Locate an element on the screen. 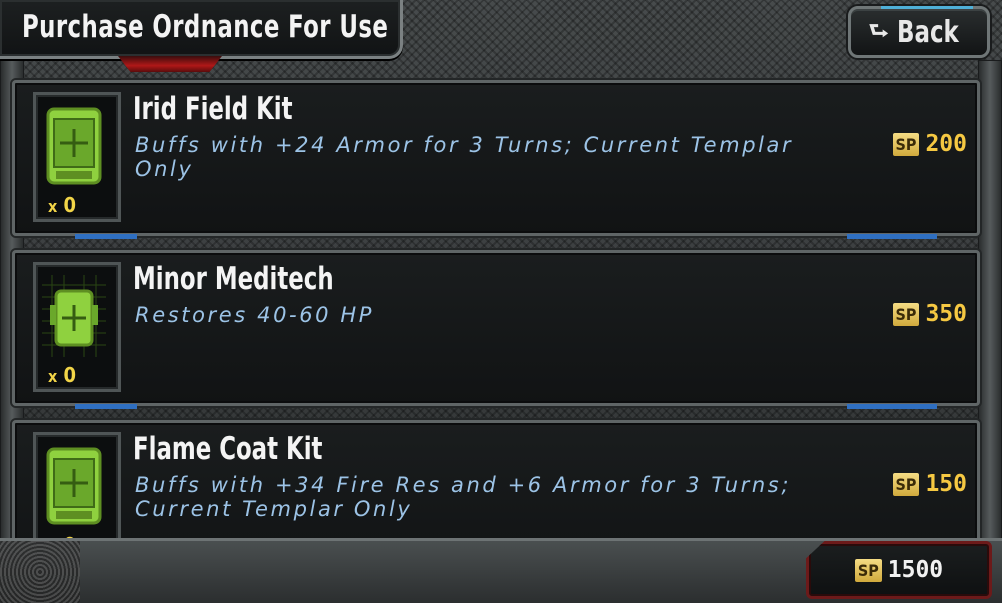 This screenshot has width=1002, height=603. sp-balance: SP 1500 is located at coordinates (899, 570).